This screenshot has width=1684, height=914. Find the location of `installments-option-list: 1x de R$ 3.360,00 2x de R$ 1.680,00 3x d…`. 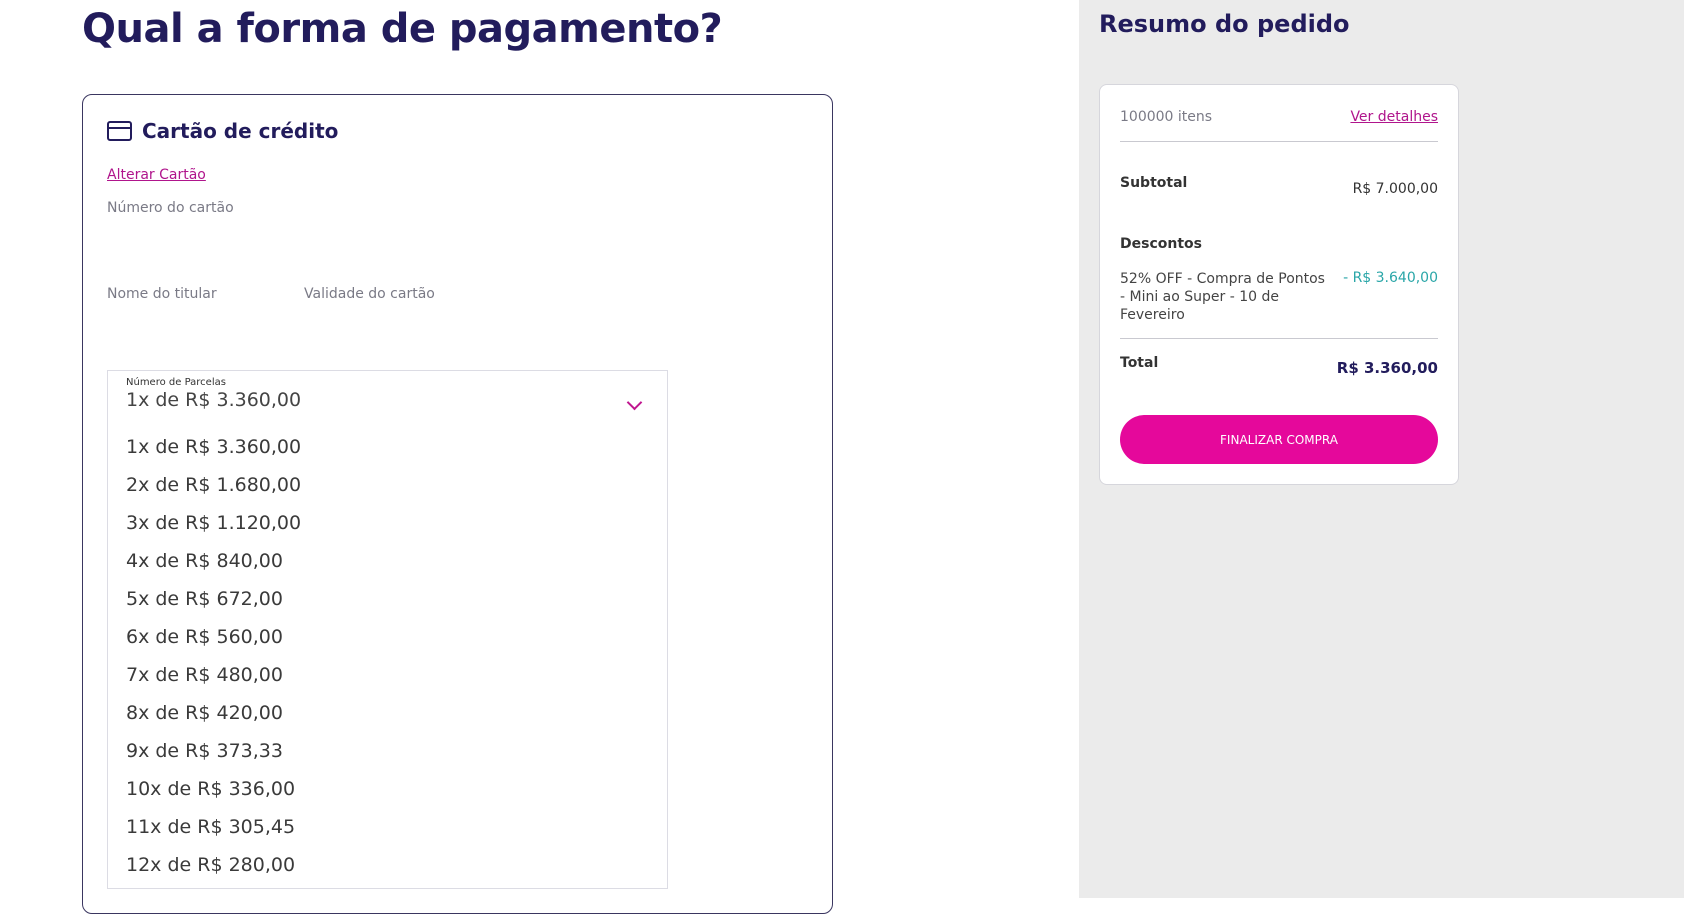

installments-option-list: 1x de R$ 3.360,00 2x de R$ 1.680,00 3x d… is located at coordinates (213, 656).